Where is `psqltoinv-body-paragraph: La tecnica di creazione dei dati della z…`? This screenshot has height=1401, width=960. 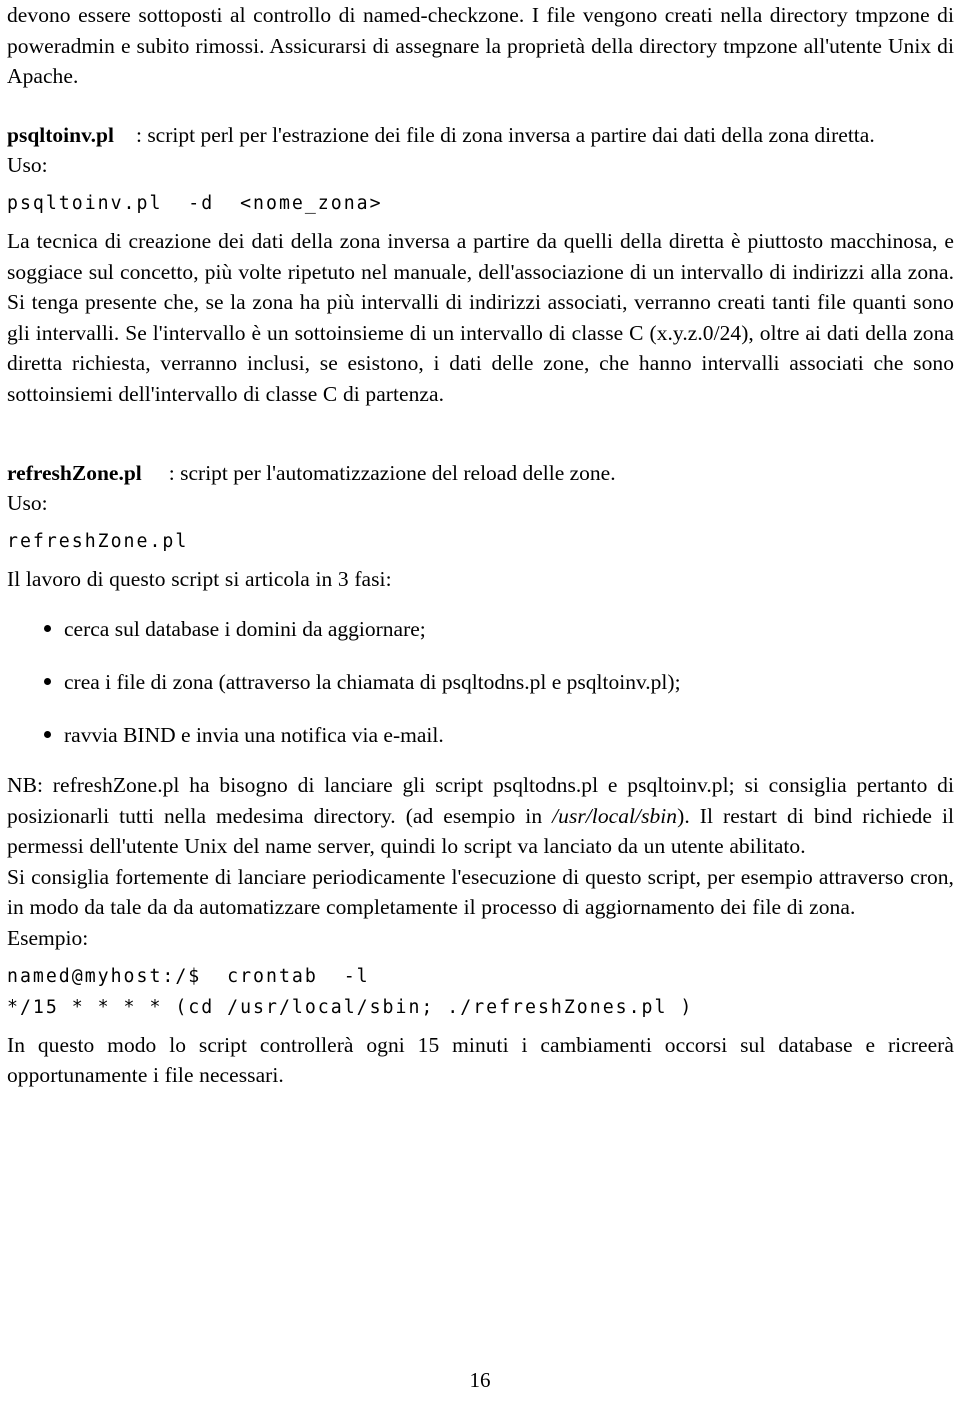 psqltoinv-body-paragraph: La tecnica di creazione dei dati della z… is located at coordinates (480, 317).